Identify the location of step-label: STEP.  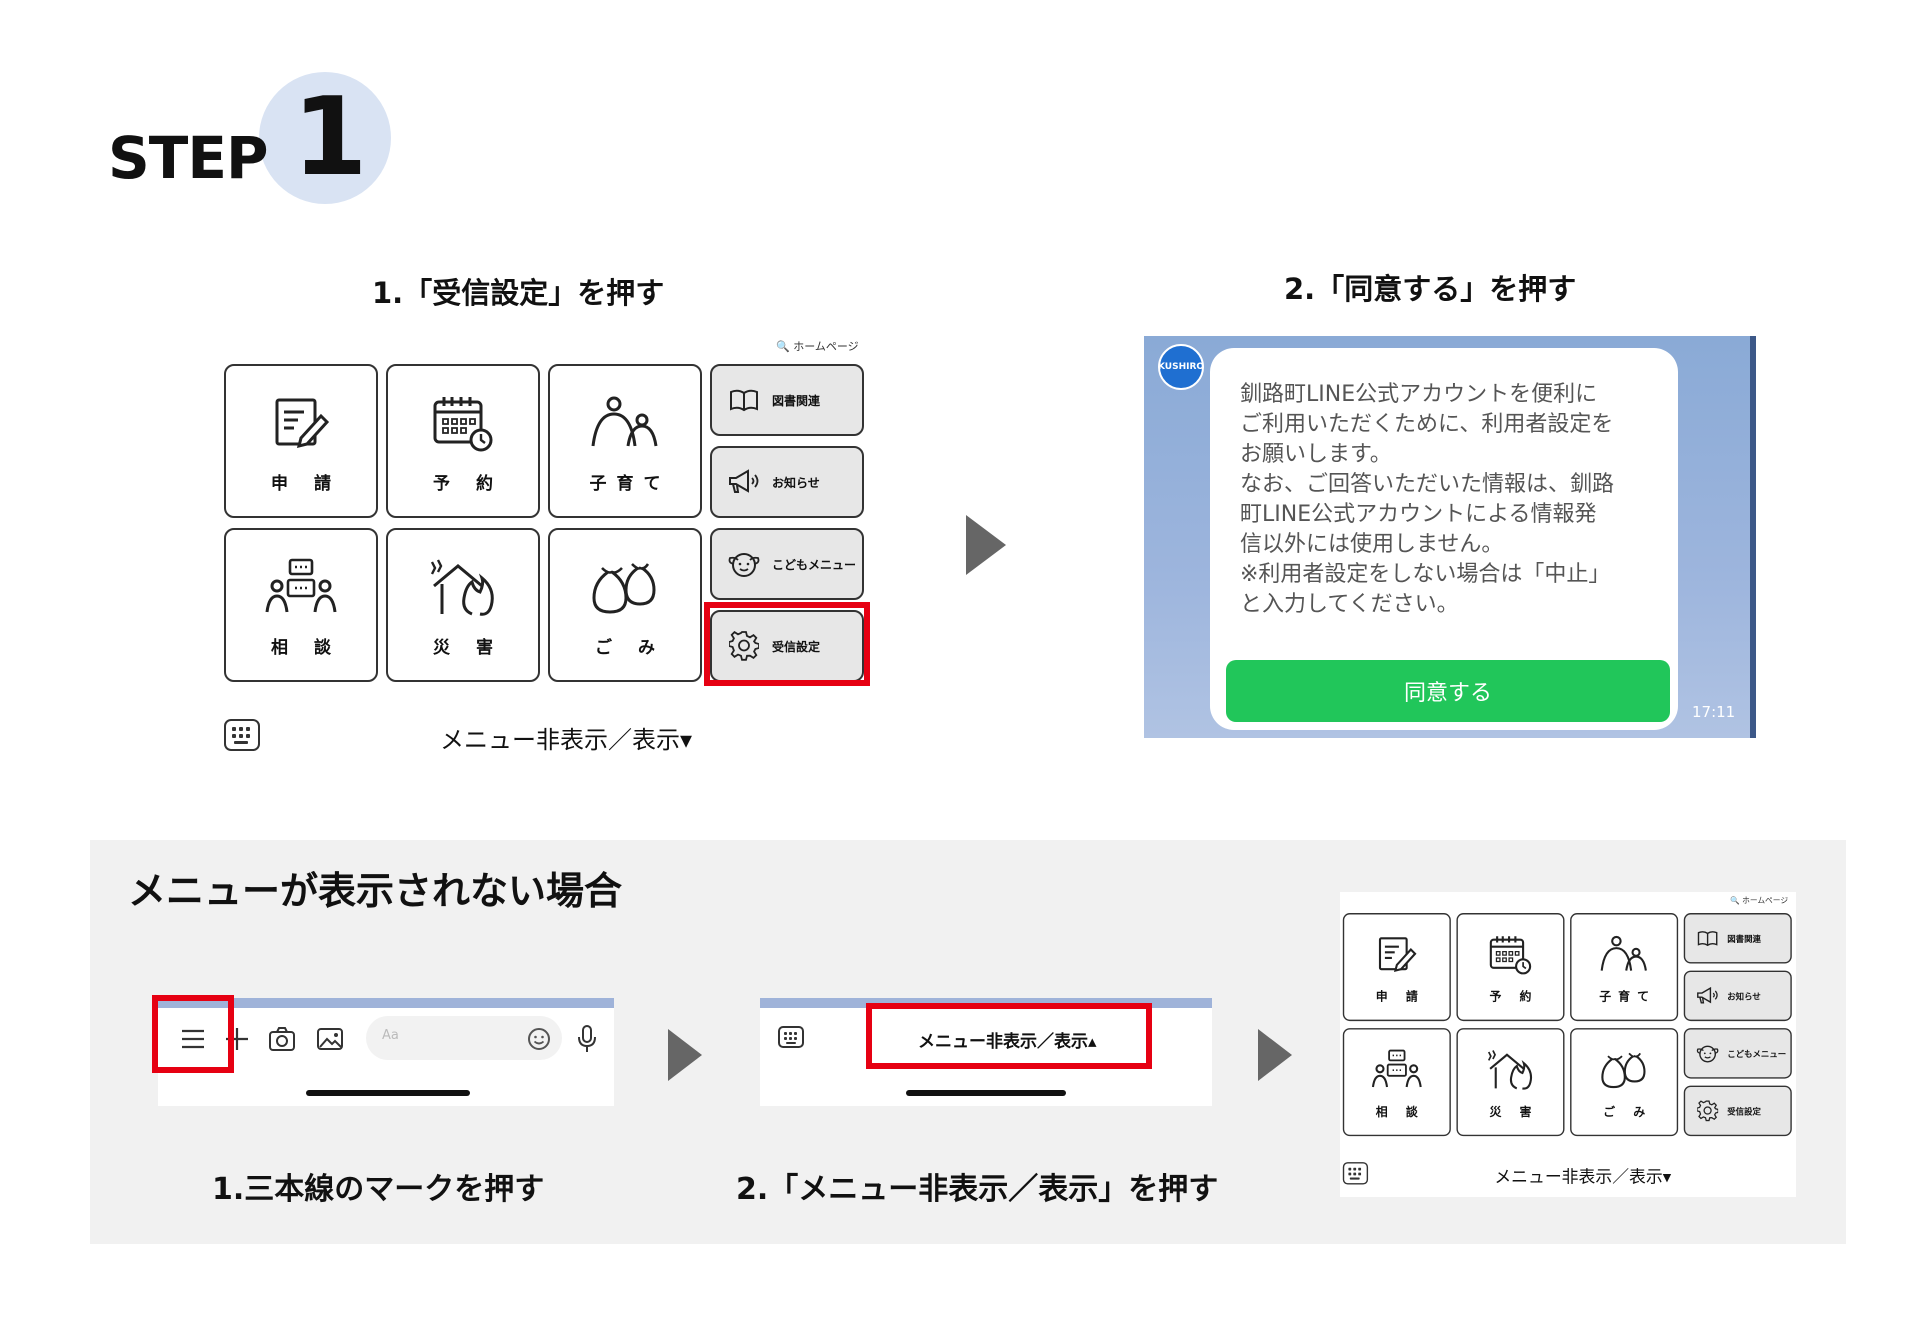
(188, 158).